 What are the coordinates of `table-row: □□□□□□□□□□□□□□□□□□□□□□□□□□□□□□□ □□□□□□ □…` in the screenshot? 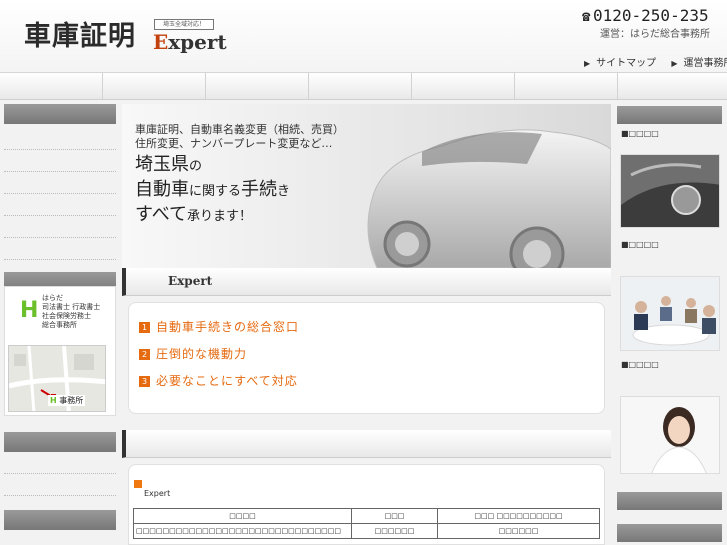 It's located at (366, 531).